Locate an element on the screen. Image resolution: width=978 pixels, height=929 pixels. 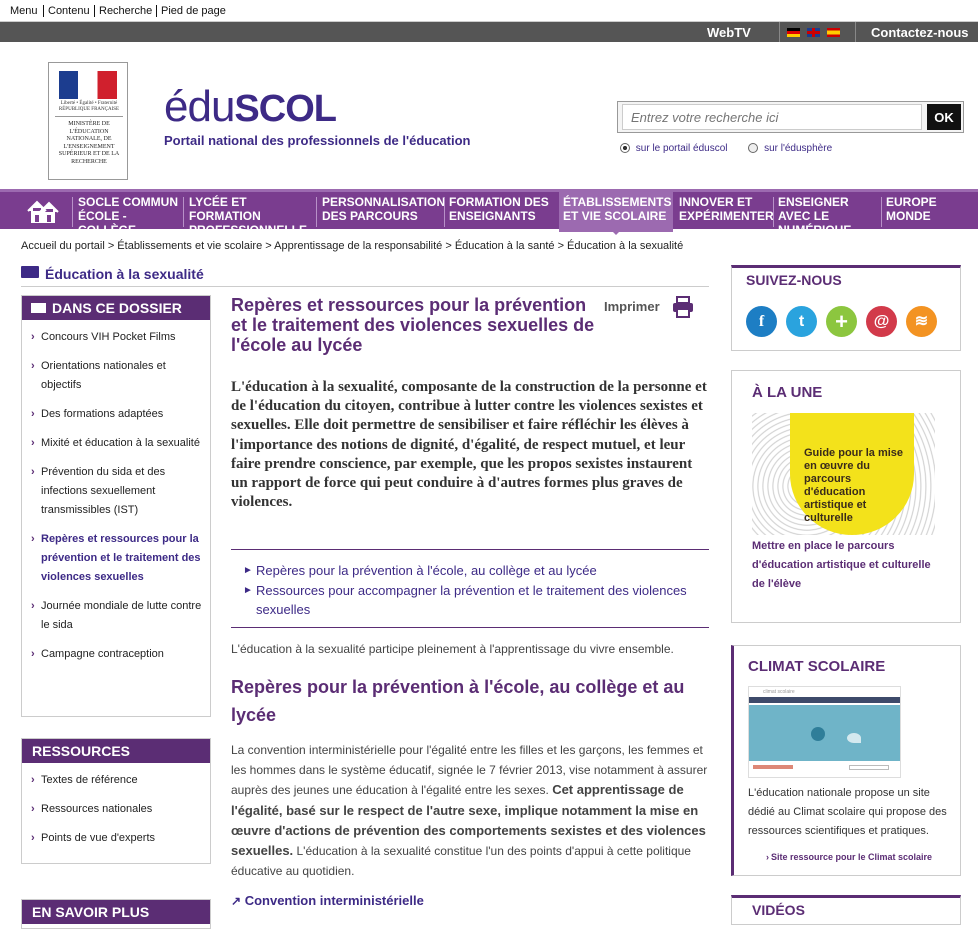
skip-link-contenu: Contenu is located at coordinates (66, 11).